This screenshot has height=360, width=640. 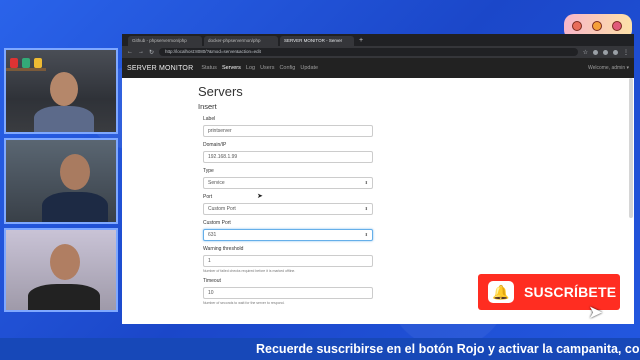 What do you see at coordinates (223, 249) in the screenshot?
I see `warning-field-label: Warning threshold` at bounding box center [223, 249].